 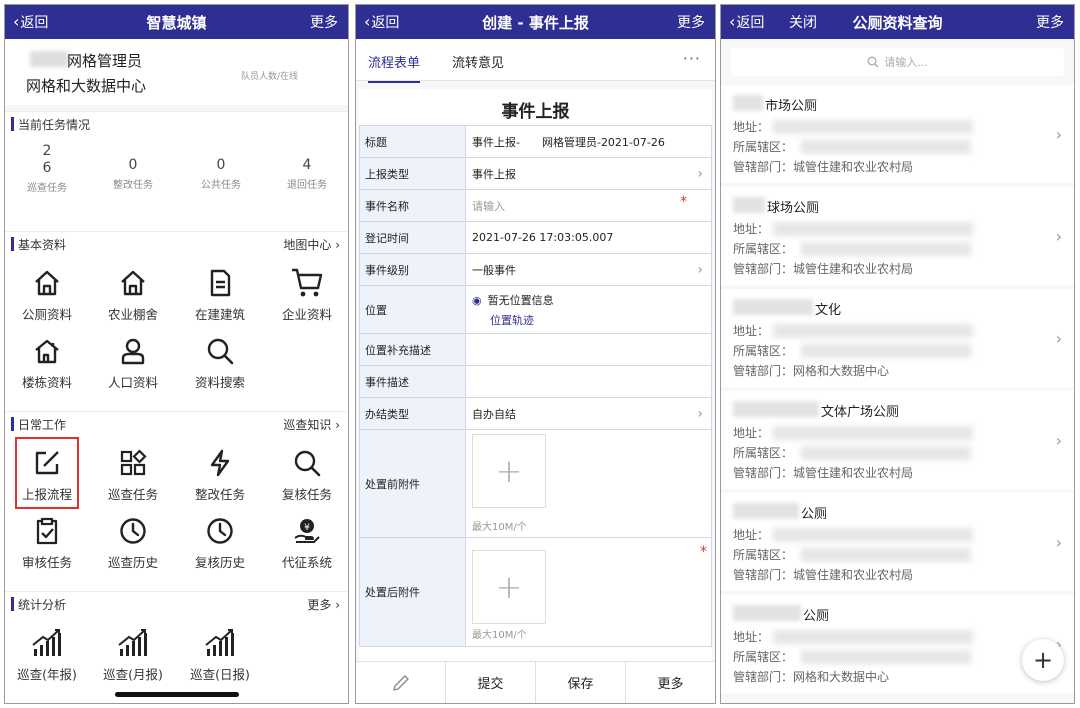 I want to click on more-actions-button: 更多, so click(x=670, y=682).